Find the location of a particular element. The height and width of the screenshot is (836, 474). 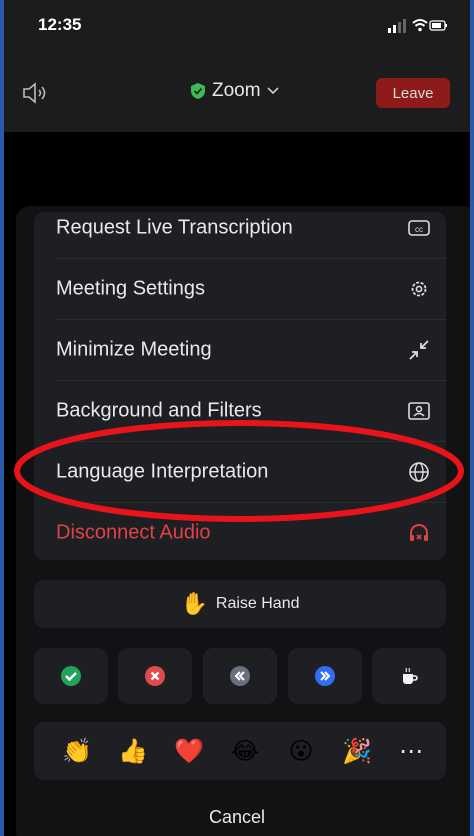

slow-down-button is located at coordinates (240, 676).